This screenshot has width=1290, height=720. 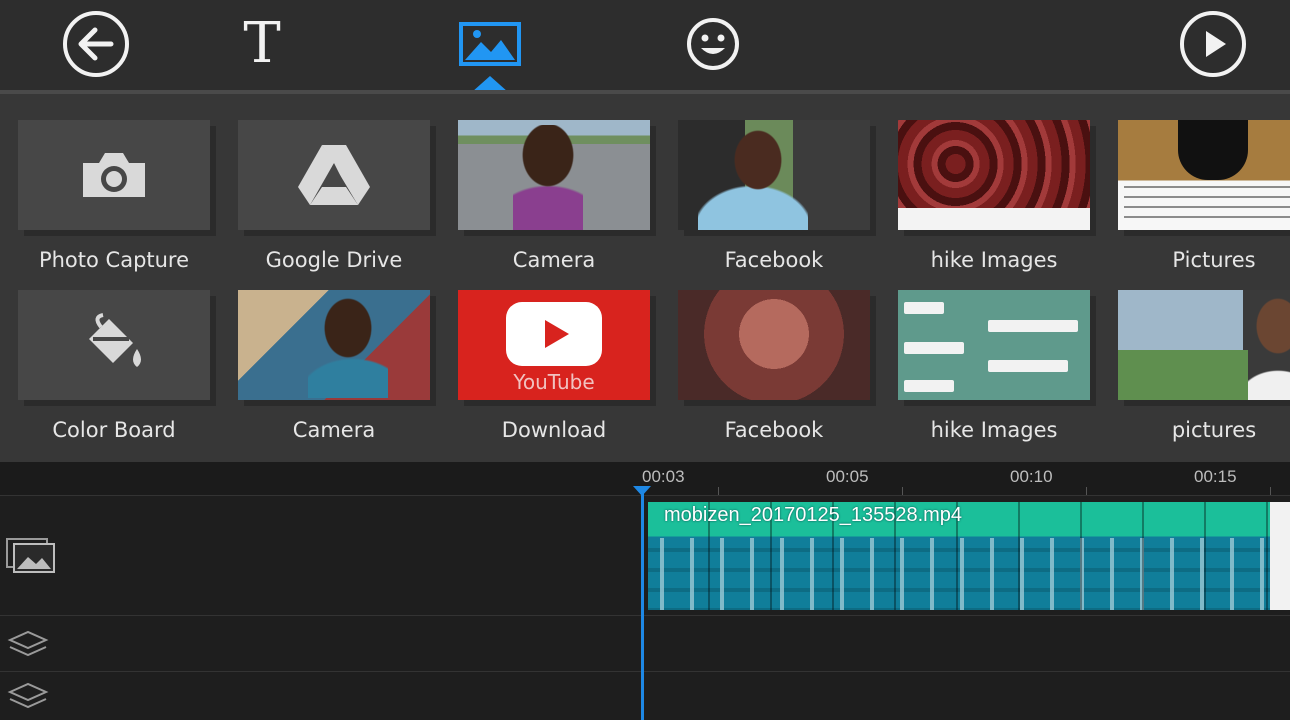 I want to click on media-tile-color-board: Color Board, so click(x=118, y=366).